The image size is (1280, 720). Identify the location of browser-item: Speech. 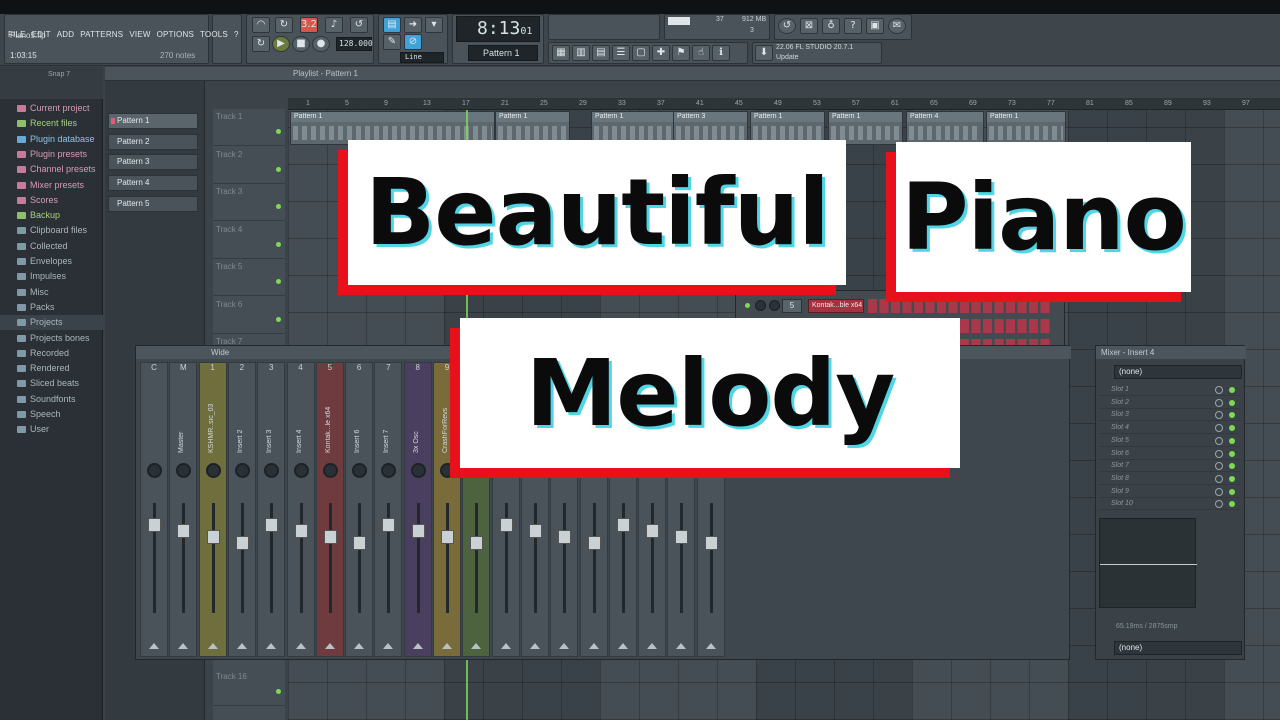
(51, 414).